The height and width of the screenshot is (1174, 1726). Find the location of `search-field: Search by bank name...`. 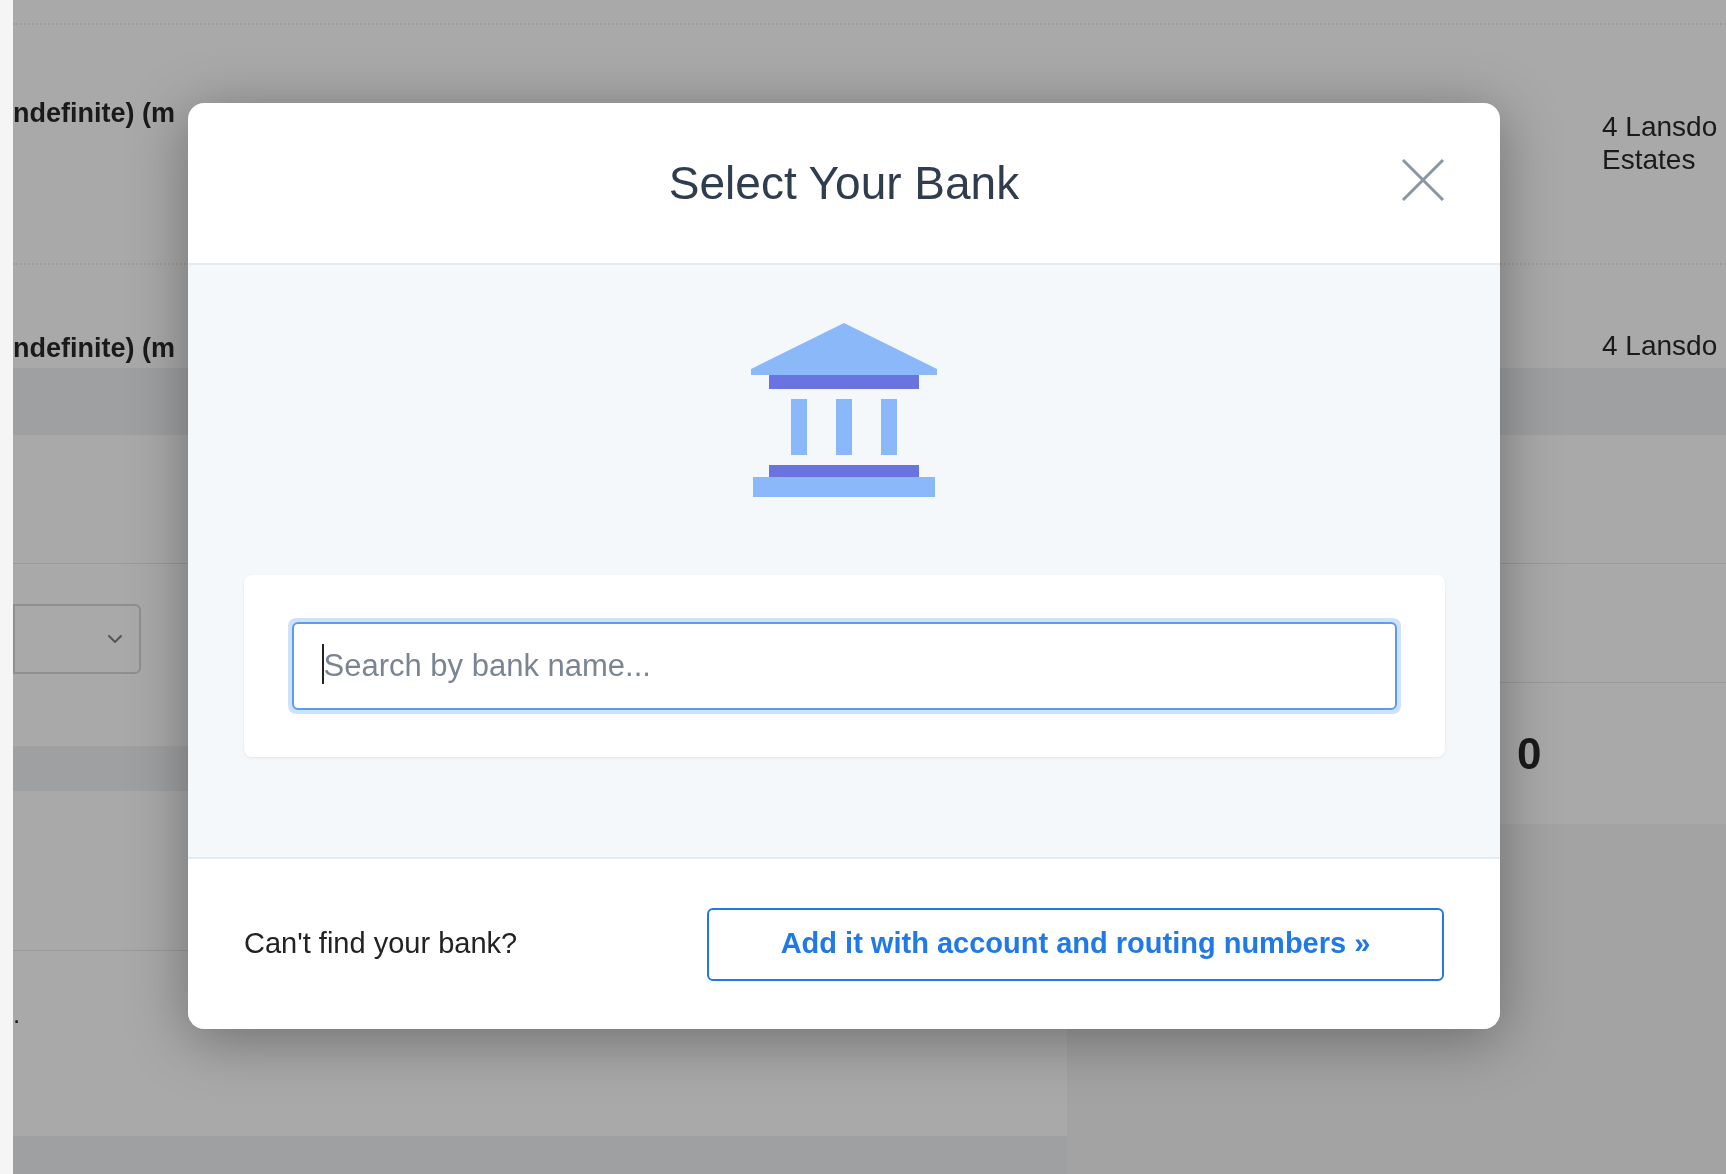

search-field: Search by bank name... is located at coordinates (844, 666).